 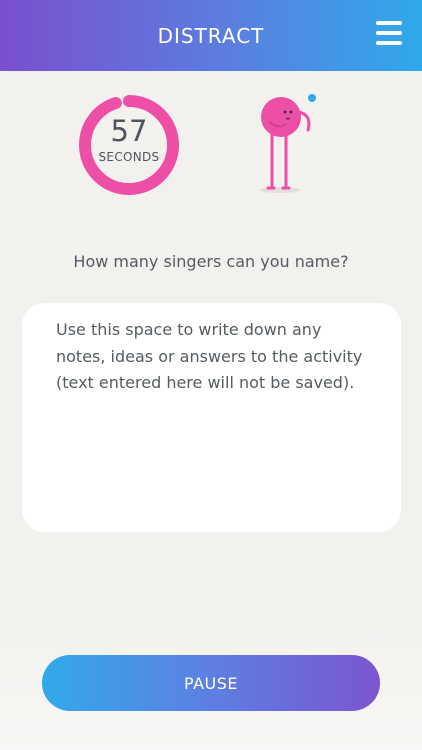 I want to click on timer-unit-label: SECONDS, so click(x=129, y=157).